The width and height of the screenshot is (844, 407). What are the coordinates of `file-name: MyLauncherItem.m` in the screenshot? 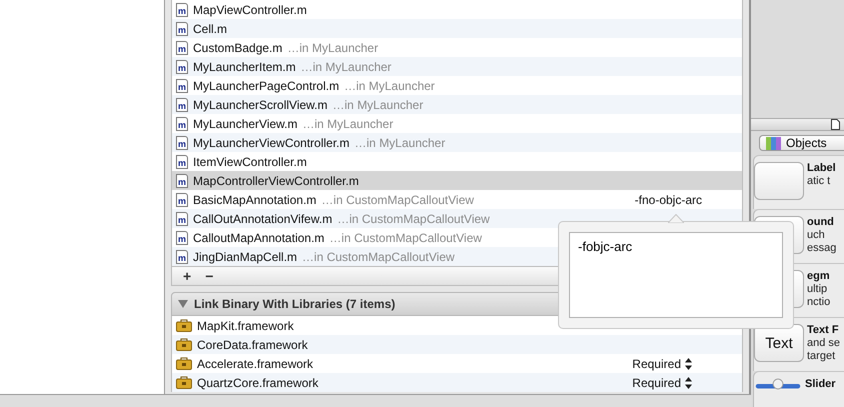 It's located at (244, 67).